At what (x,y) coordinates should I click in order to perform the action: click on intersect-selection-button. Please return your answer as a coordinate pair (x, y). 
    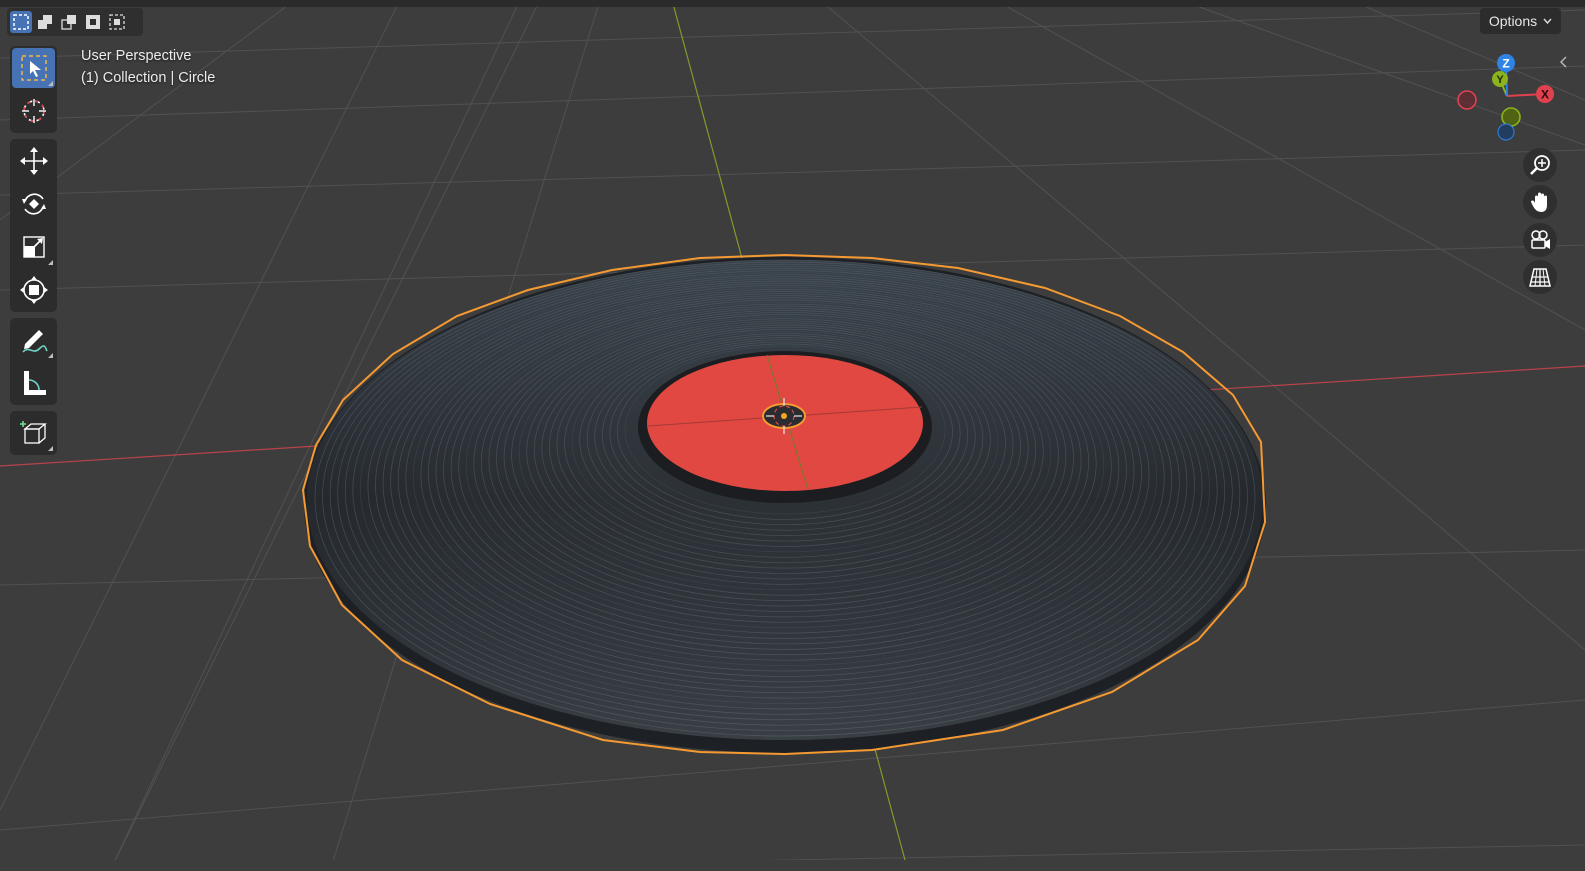
    Looking at the image, I should click on (117, 22).